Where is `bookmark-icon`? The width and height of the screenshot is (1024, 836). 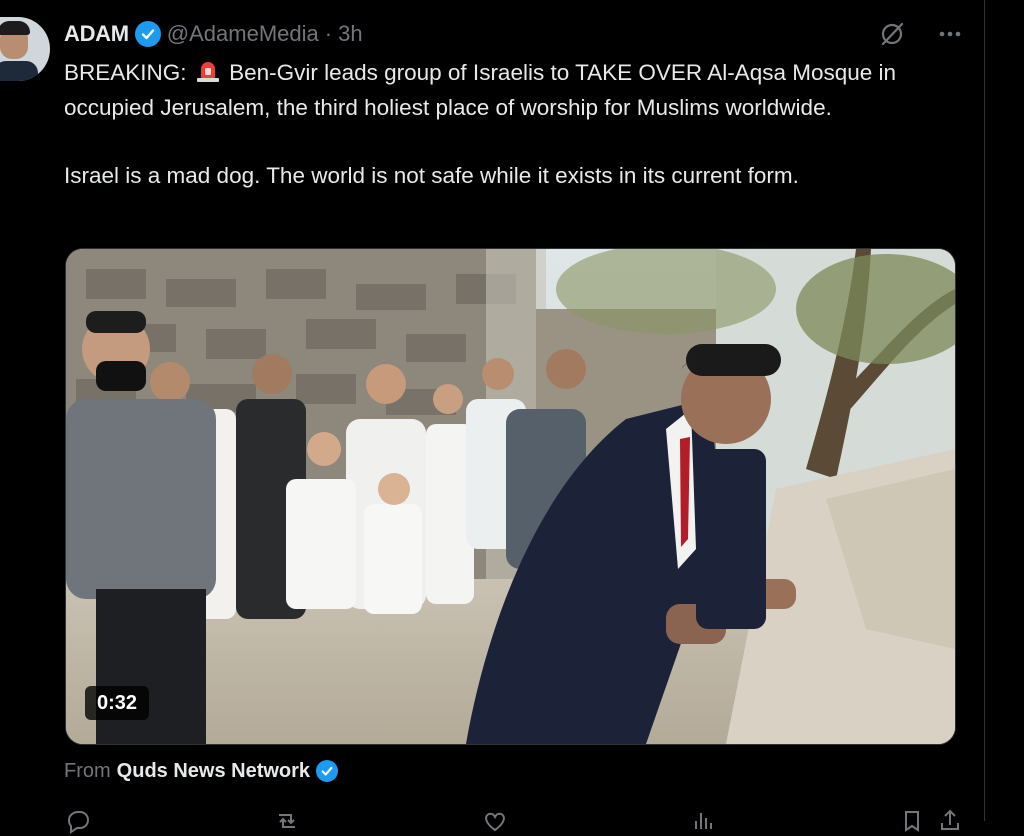
bookmark-icon is located at coordinates (912, 821).